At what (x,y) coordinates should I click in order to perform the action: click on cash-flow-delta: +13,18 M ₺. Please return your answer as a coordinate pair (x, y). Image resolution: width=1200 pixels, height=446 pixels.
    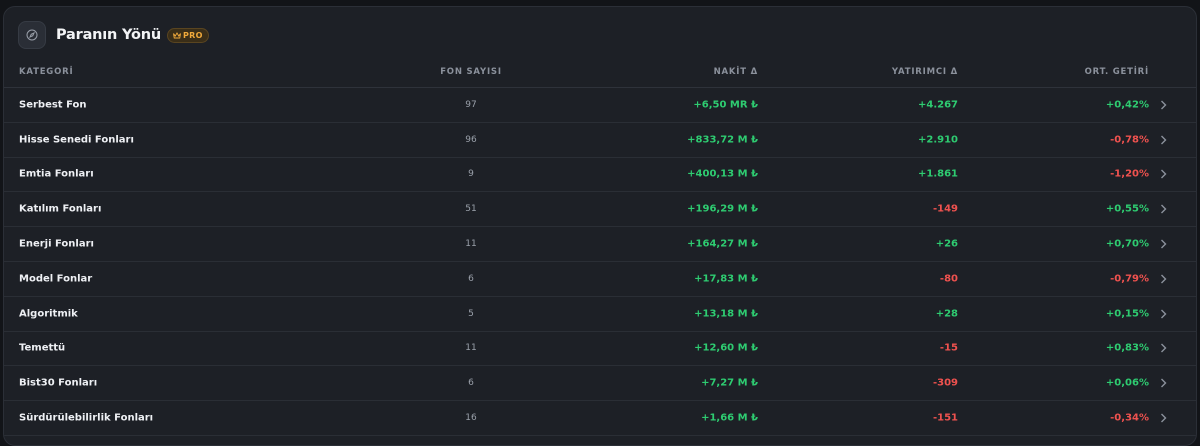
    Looking at the image, I should click on (726, 314).